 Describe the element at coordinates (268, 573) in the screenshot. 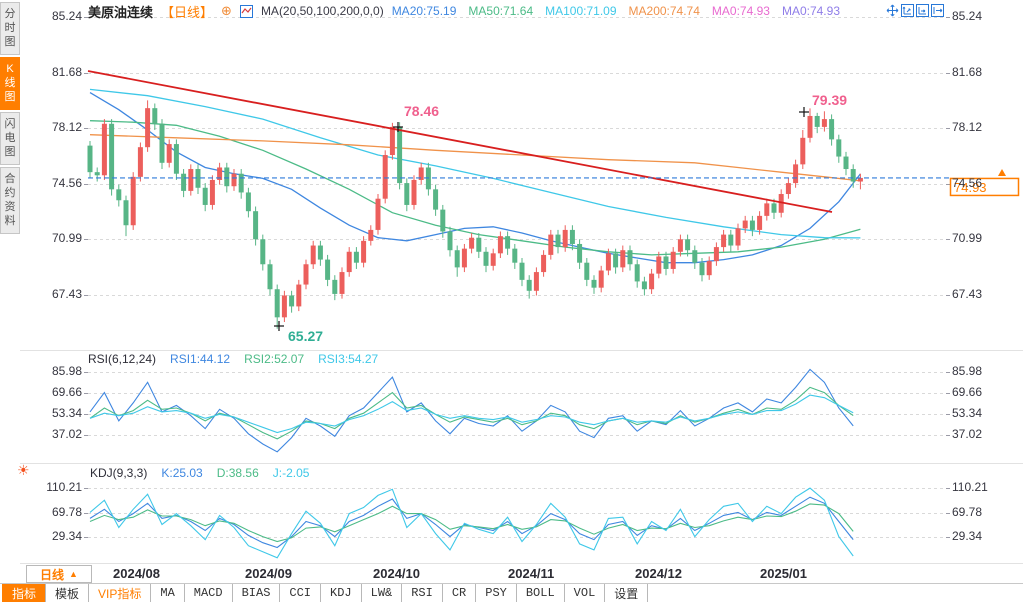

I see `x-axis-date-label: 2024/09` at that location.